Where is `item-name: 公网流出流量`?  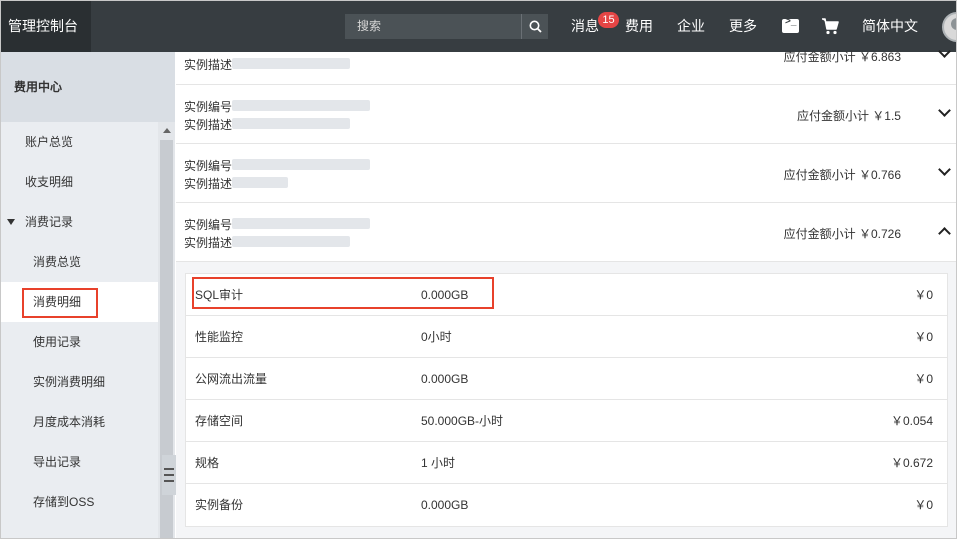 item-name: 公网流出流量 is located at coordinates (231, 379).